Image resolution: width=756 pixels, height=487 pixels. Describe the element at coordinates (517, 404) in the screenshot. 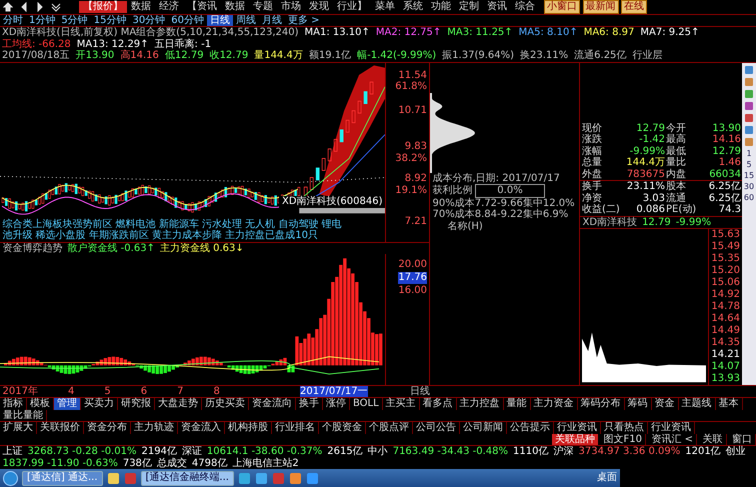

I see `indicator-tab: 量能` at that location.